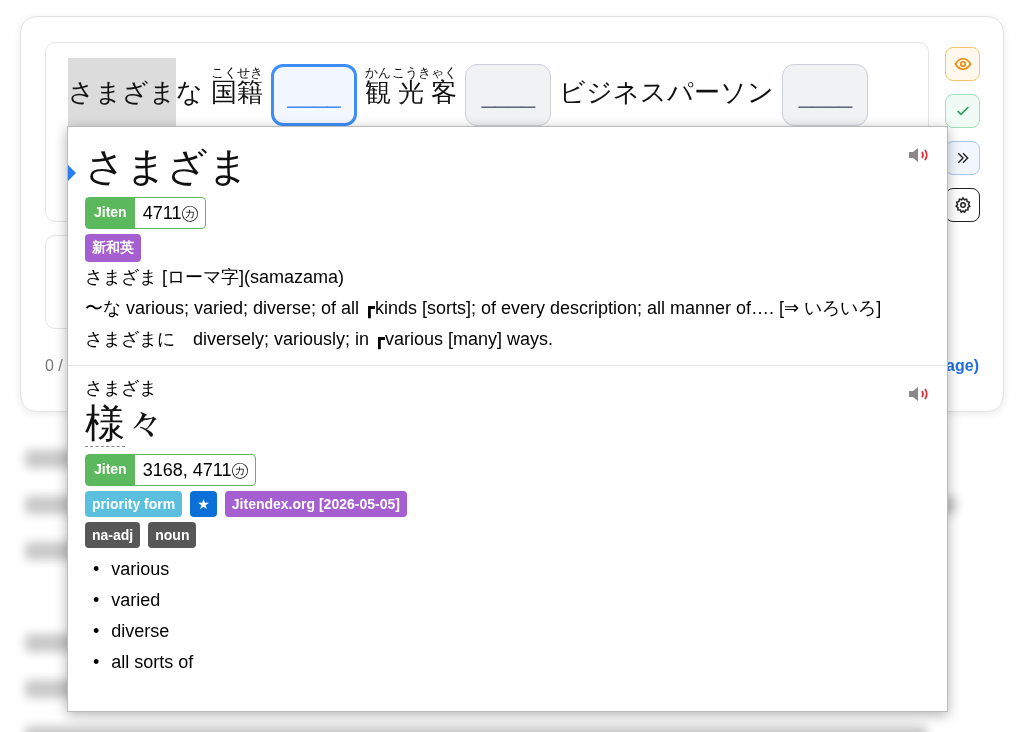  What do you see at coordinates (667, 99) in the screenshot?
I see `sentence-text: ビジネスパーソン` at bounding box center [667, 99].